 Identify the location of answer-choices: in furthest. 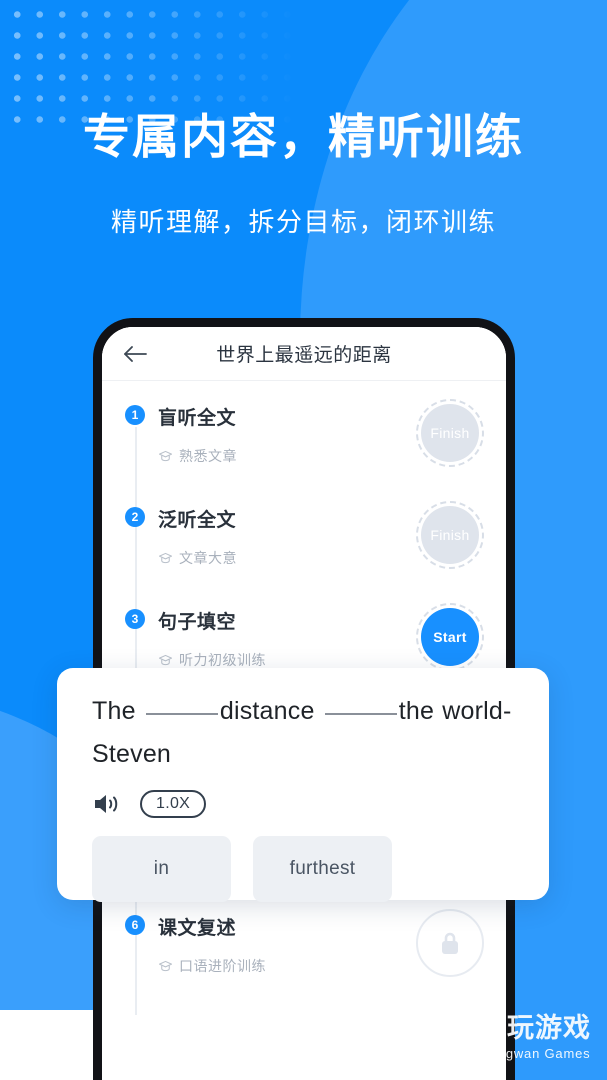
(306, 869).